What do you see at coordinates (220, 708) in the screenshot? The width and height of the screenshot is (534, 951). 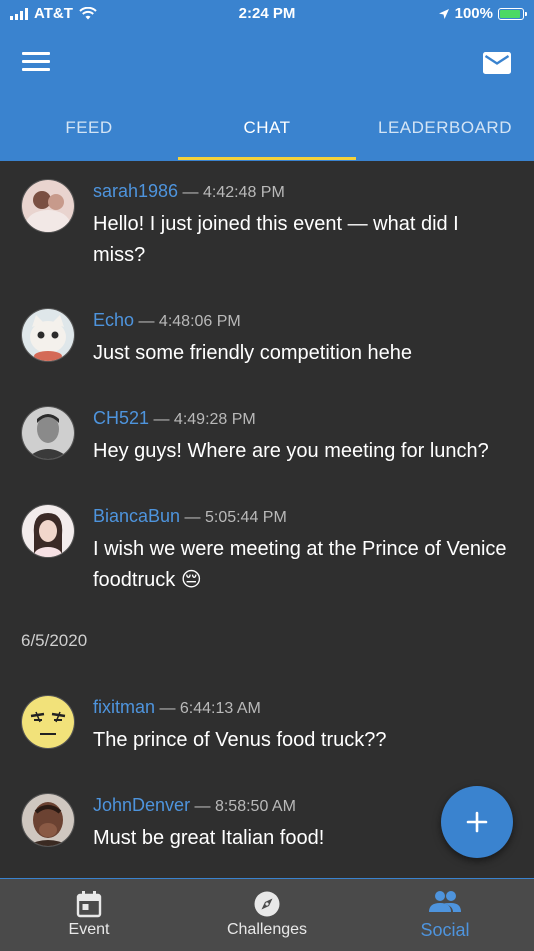 I see `message-time: 6:44:13 AM` at bounding box center [220, 708].